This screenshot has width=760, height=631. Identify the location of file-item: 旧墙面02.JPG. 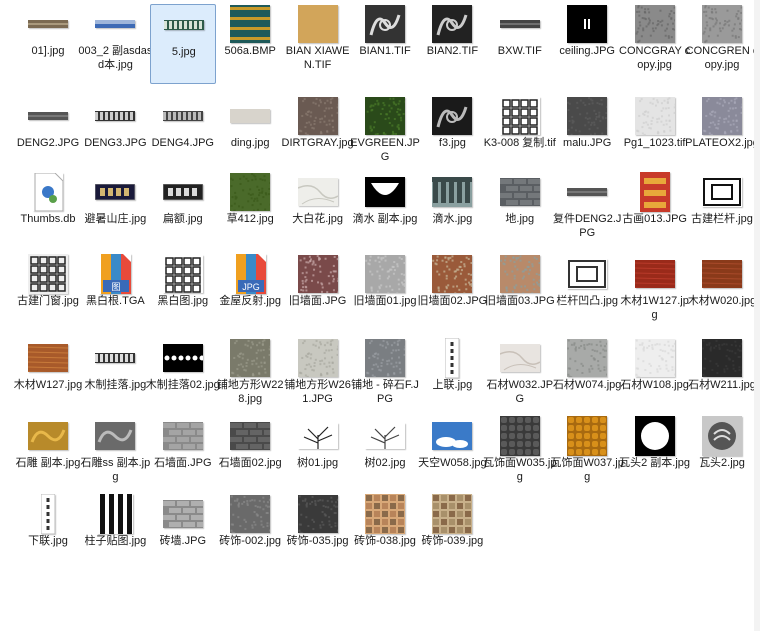
(452, 294).